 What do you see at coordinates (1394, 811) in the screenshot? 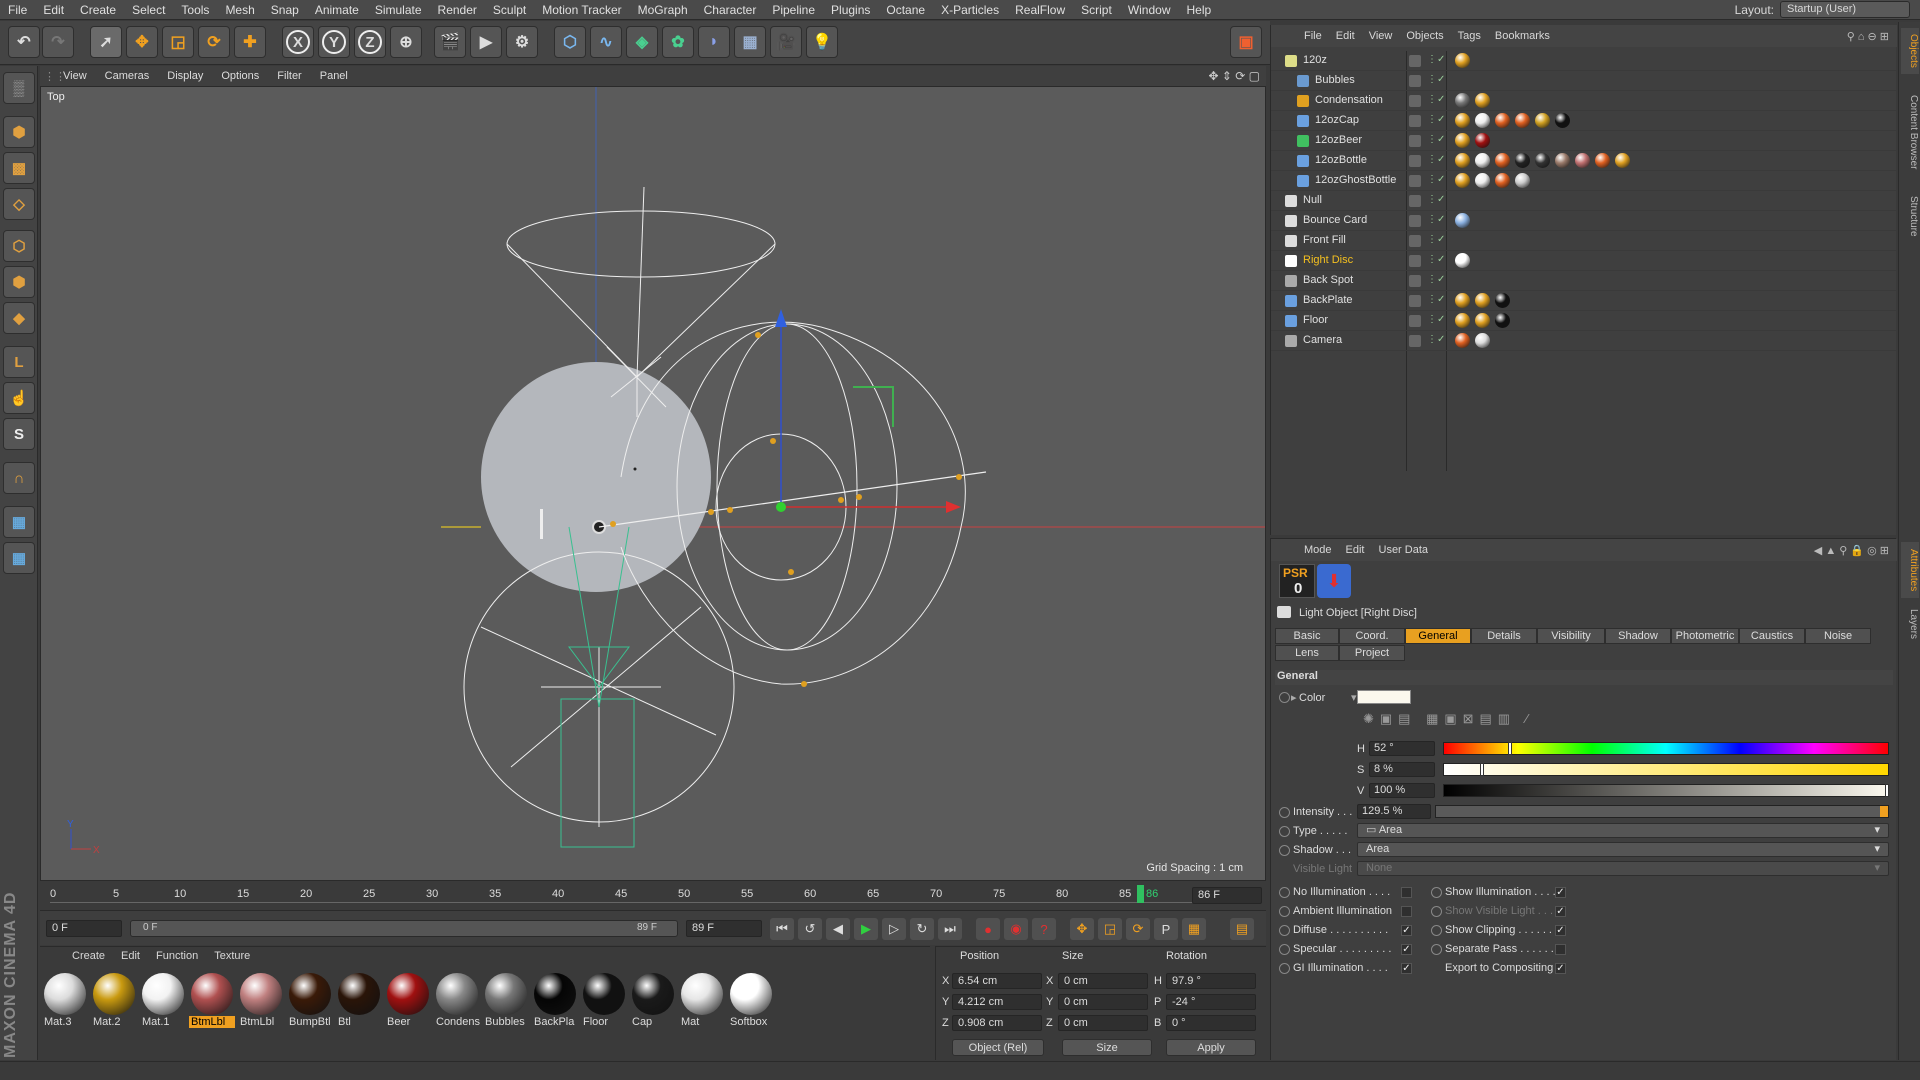
I see `intensity-field: 129.5 %` at bounding box center [1394, 811].